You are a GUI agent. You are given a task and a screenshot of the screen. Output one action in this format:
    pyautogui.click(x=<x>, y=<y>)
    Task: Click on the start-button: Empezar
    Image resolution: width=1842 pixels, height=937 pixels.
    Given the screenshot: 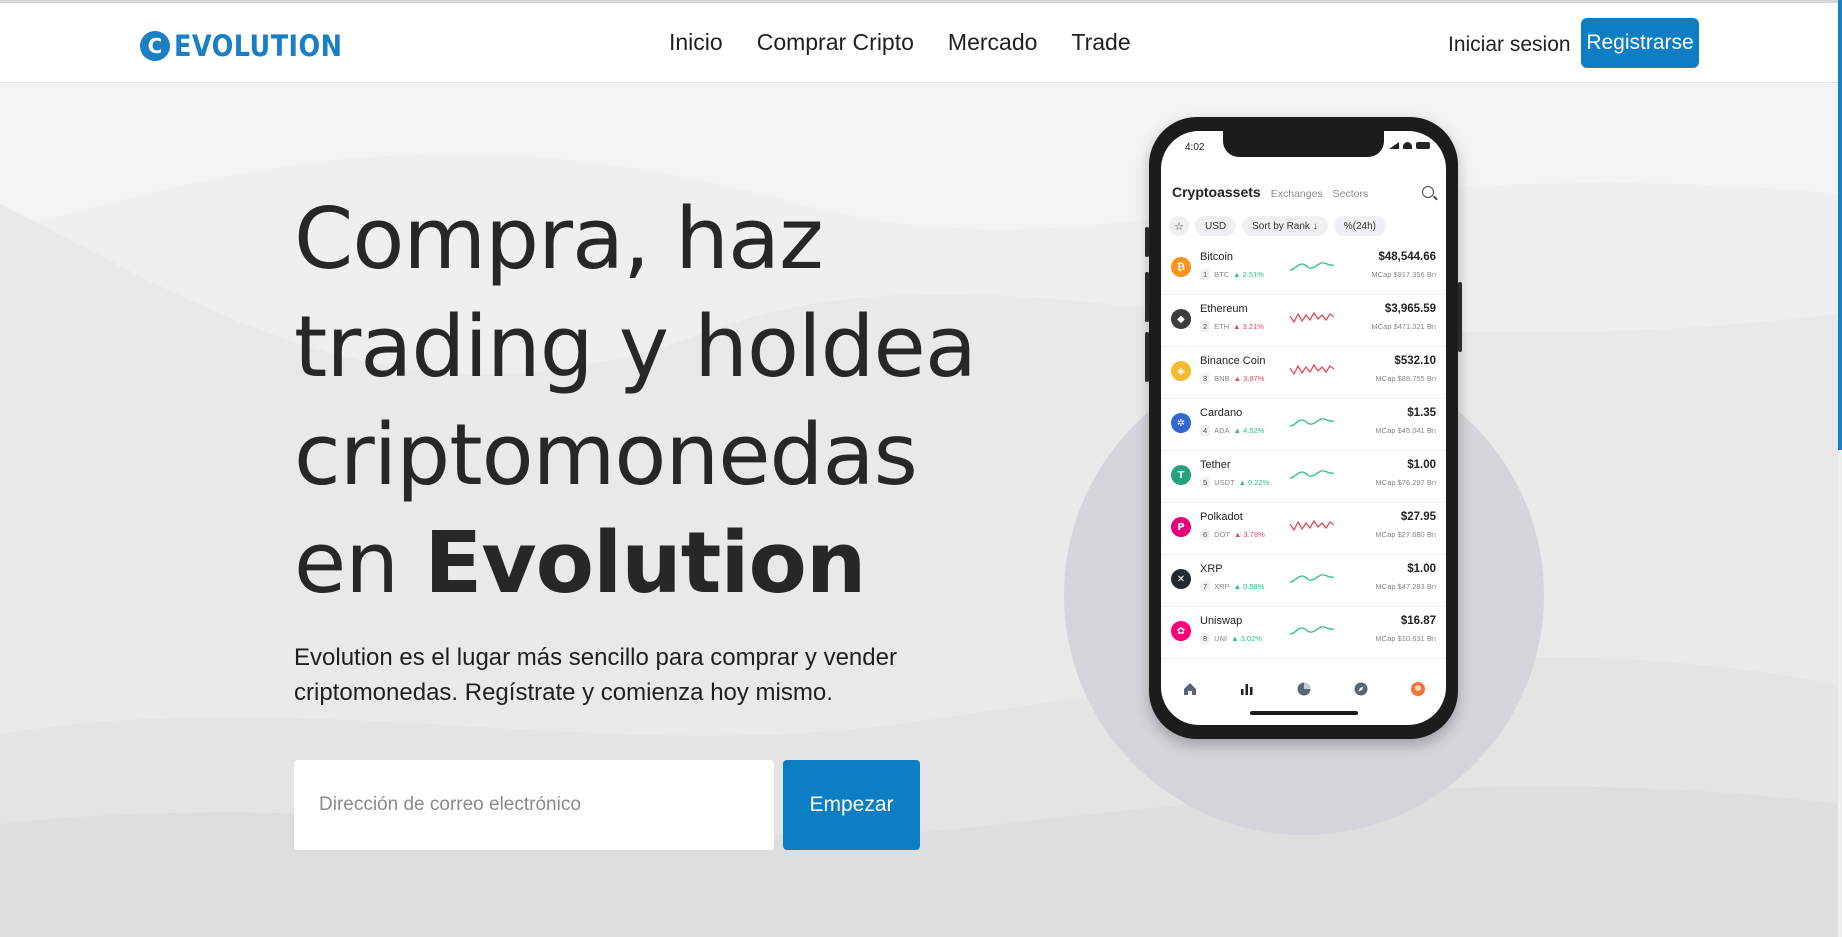 What is the action you would take?
    pyautogui.click(x=851, y=805)
    